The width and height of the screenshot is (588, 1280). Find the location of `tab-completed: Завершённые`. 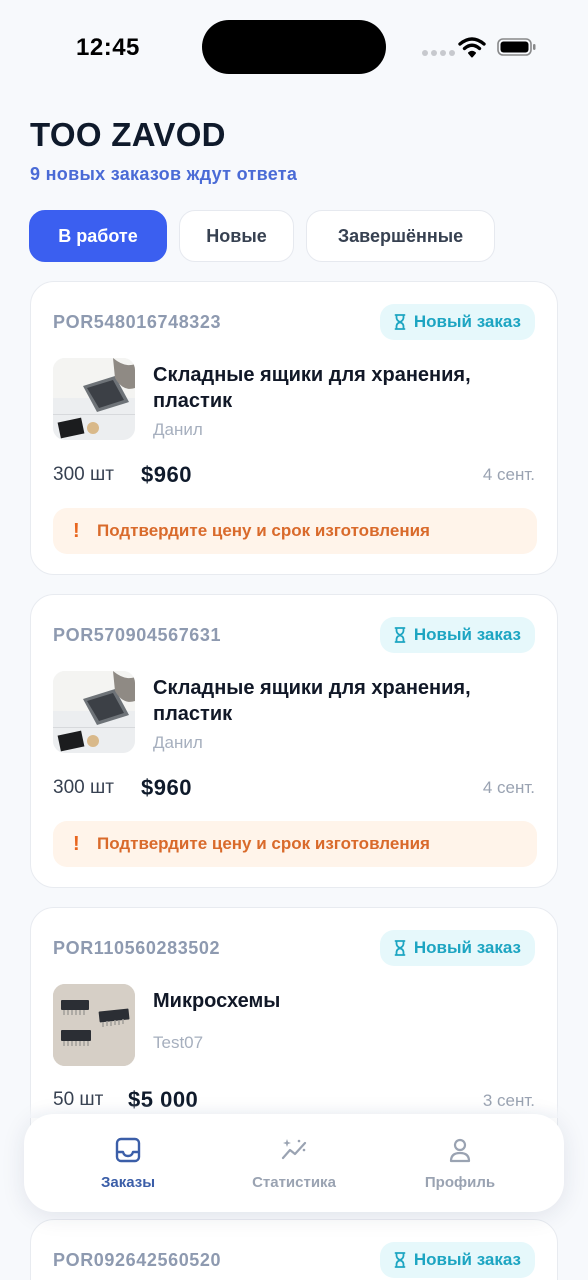

tab-completed: Завершённые is located at coordinates (400, 236).